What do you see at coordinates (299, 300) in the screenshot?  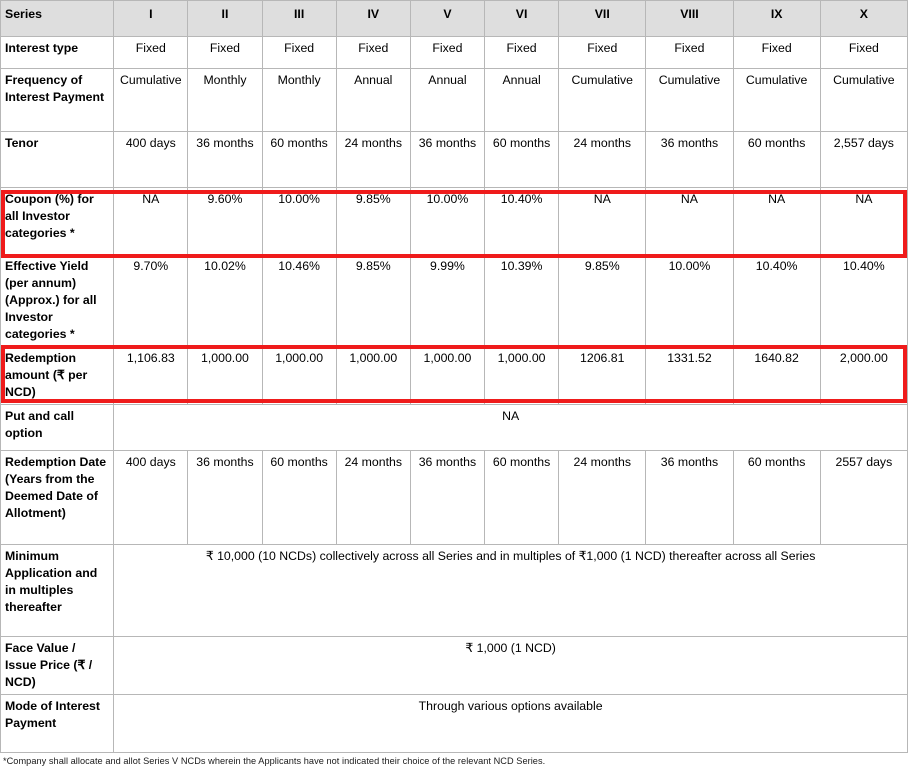 I see `cell: 10.46%` at bounding box center [299, 300].